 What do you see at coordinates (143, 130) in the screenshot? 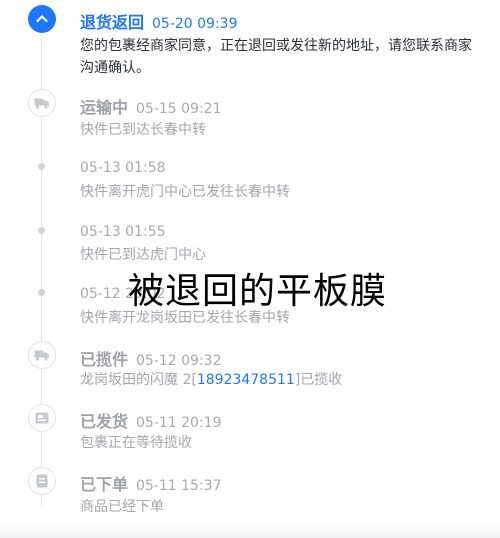
I see `event-description: 快件已到达长春中转` at bounding box center [143, 130].